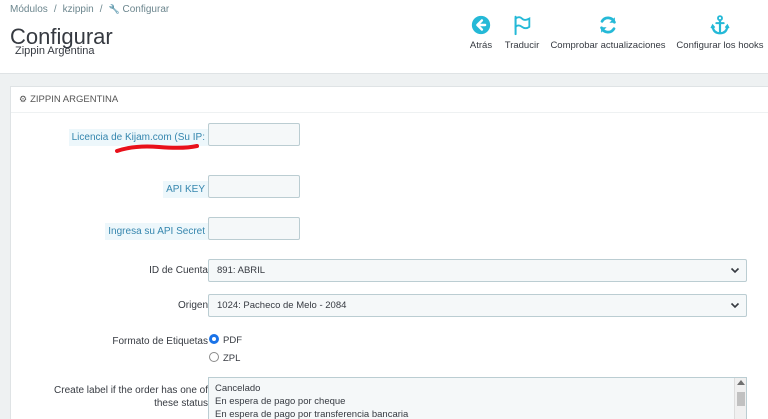  Describe the element at coordinates (232, 340) in the screenshot. I see `label-format-pdf-text: PDF` at that location.